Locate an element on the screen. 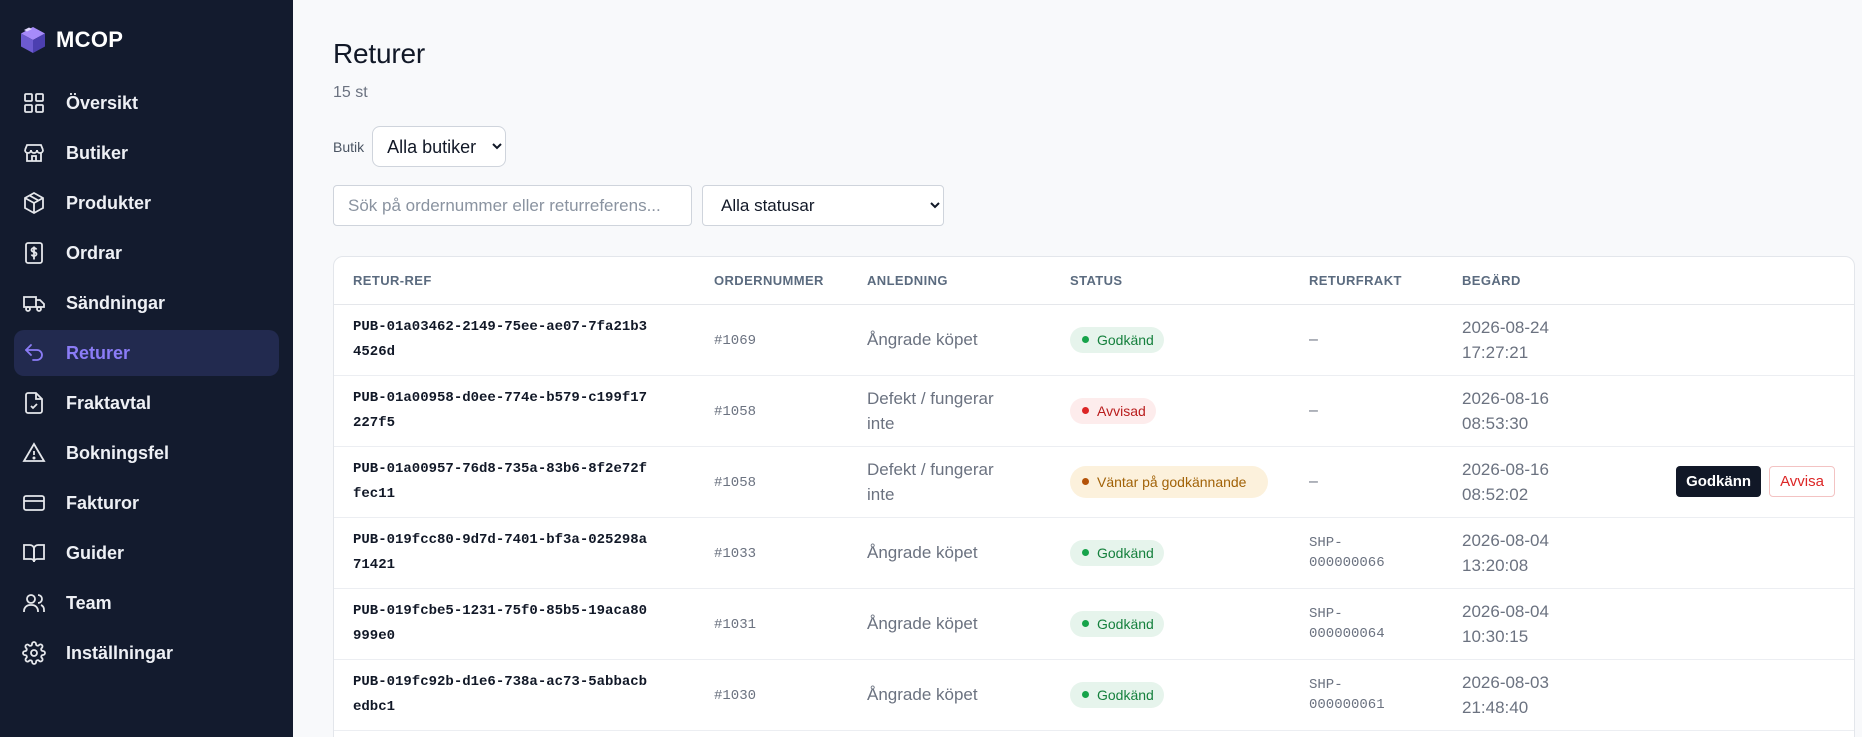 This screenshot has height=737, width=1862. dollar-document-icon is located at coordinates (34, 253).